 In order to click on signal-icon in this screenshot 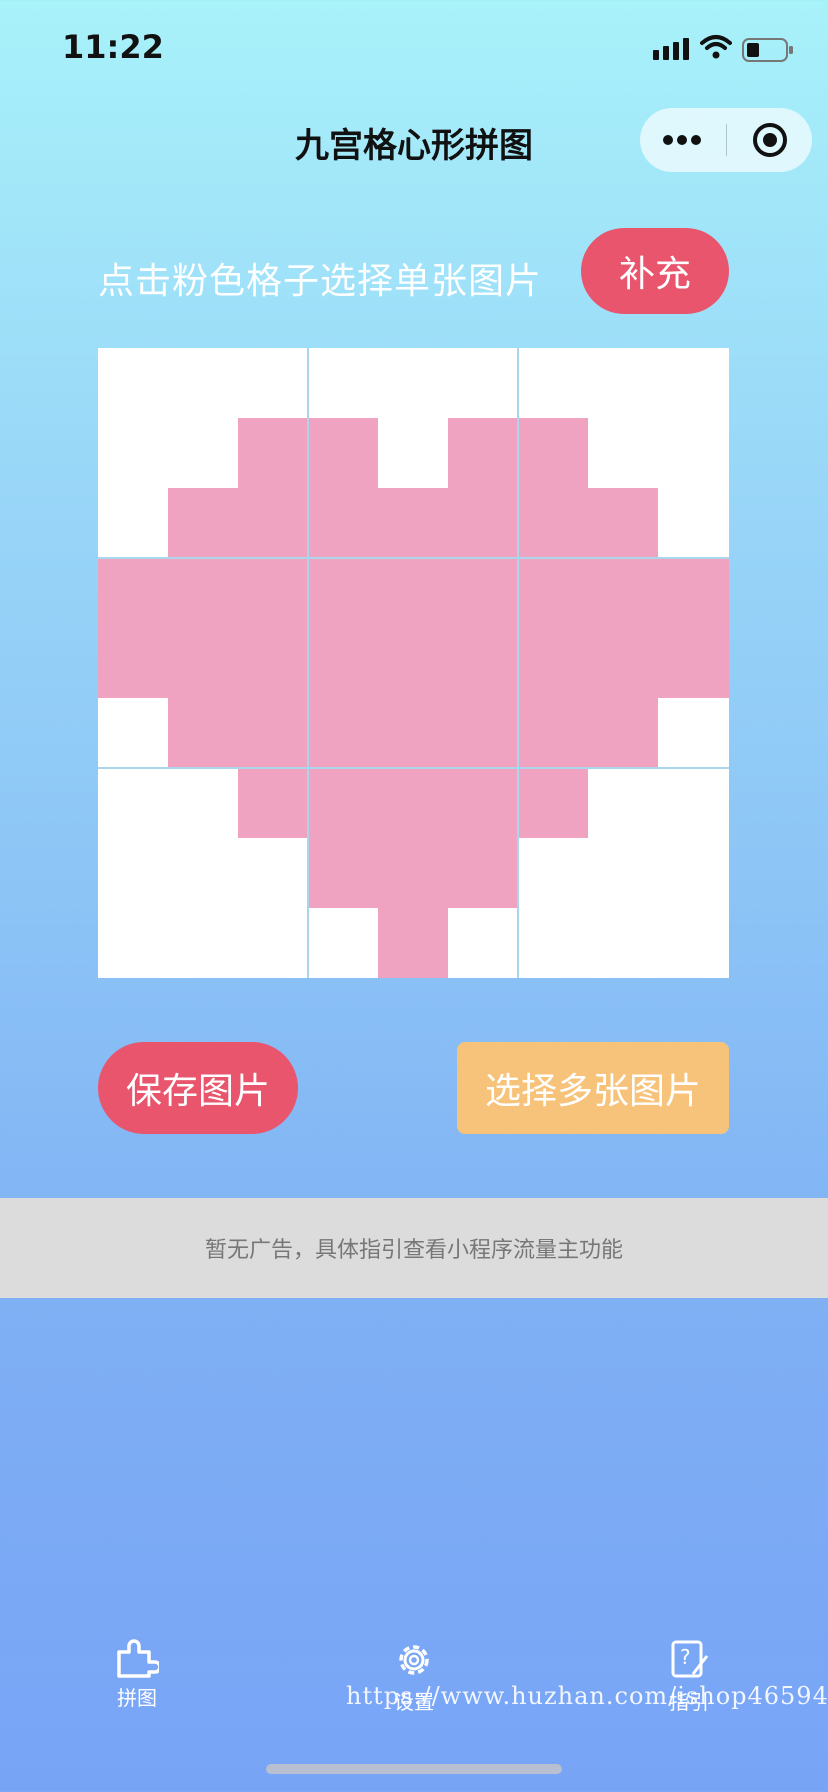, I will do `click(671, 49)`.